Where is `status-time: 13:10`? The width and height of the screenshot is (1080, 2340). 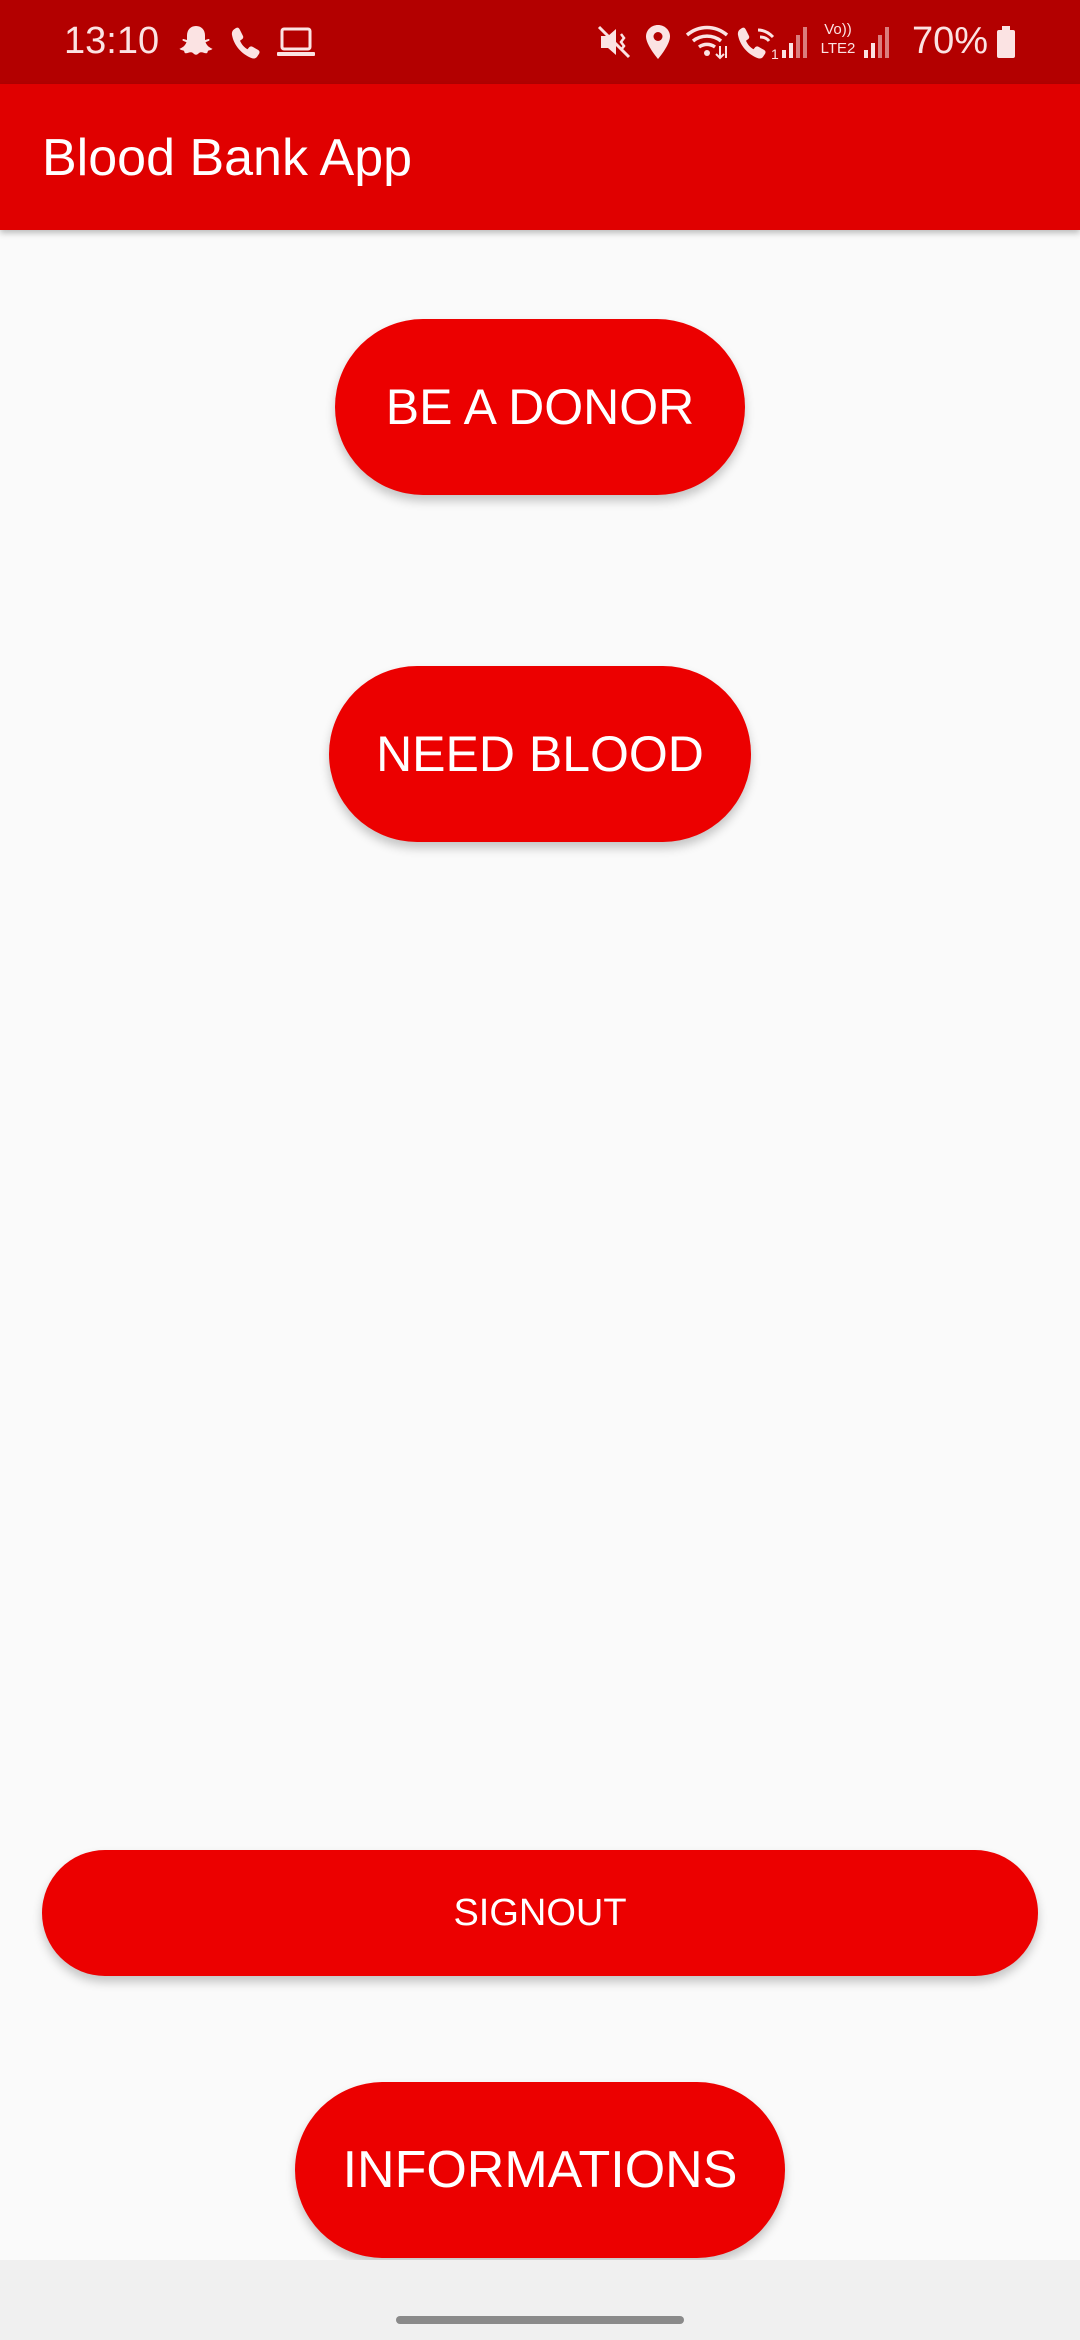
status-time: 13:10 is located at coordinates (112, 41).